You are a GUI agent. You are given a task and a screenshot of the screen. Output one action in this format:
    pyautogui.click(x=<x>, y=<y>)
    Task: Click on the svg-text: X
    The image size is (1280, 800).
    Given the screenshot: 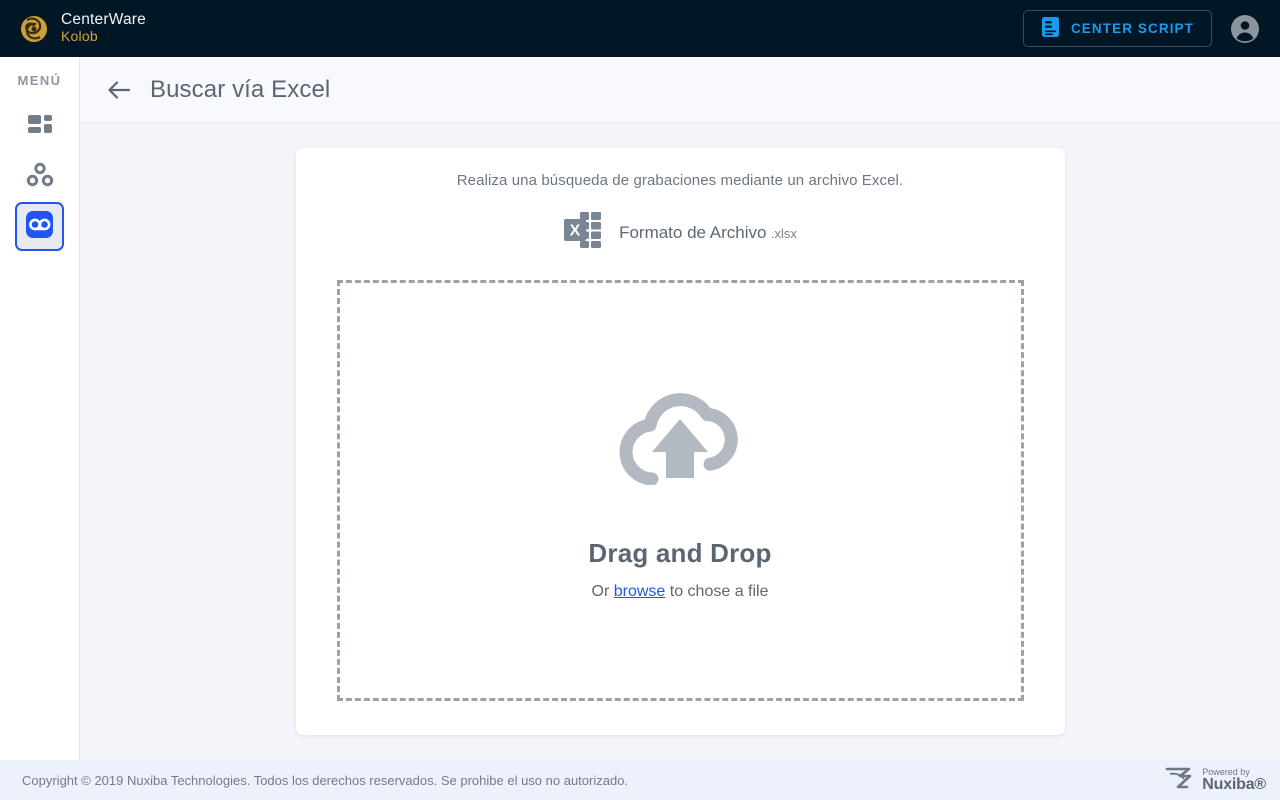 What is the action you would take?
    pyautogui.click(x=575, y=231)
    